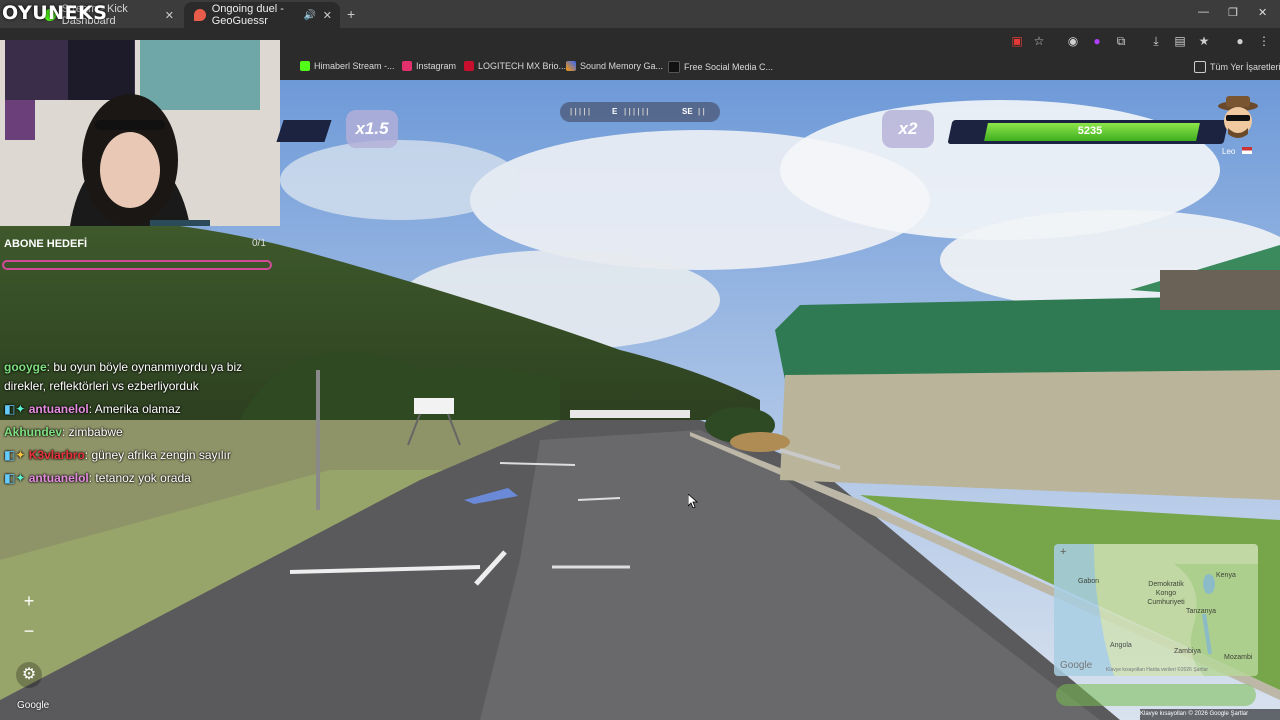 The height and width of the screenshot is (720, 1280). Describe the element at coordinates (1210, 714) in the screenshot. I see `google-footer: Klavye kısayolları © 2026 Google Şartlar` at that location.